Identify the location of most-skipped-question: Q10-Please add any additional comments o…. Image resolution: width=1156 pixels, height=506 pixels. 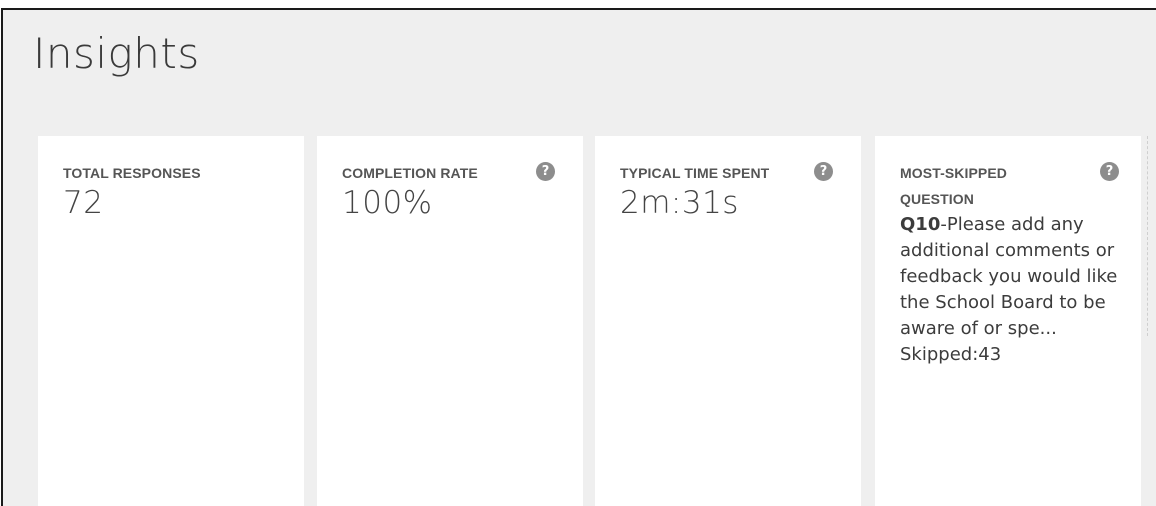
(1013, 290).